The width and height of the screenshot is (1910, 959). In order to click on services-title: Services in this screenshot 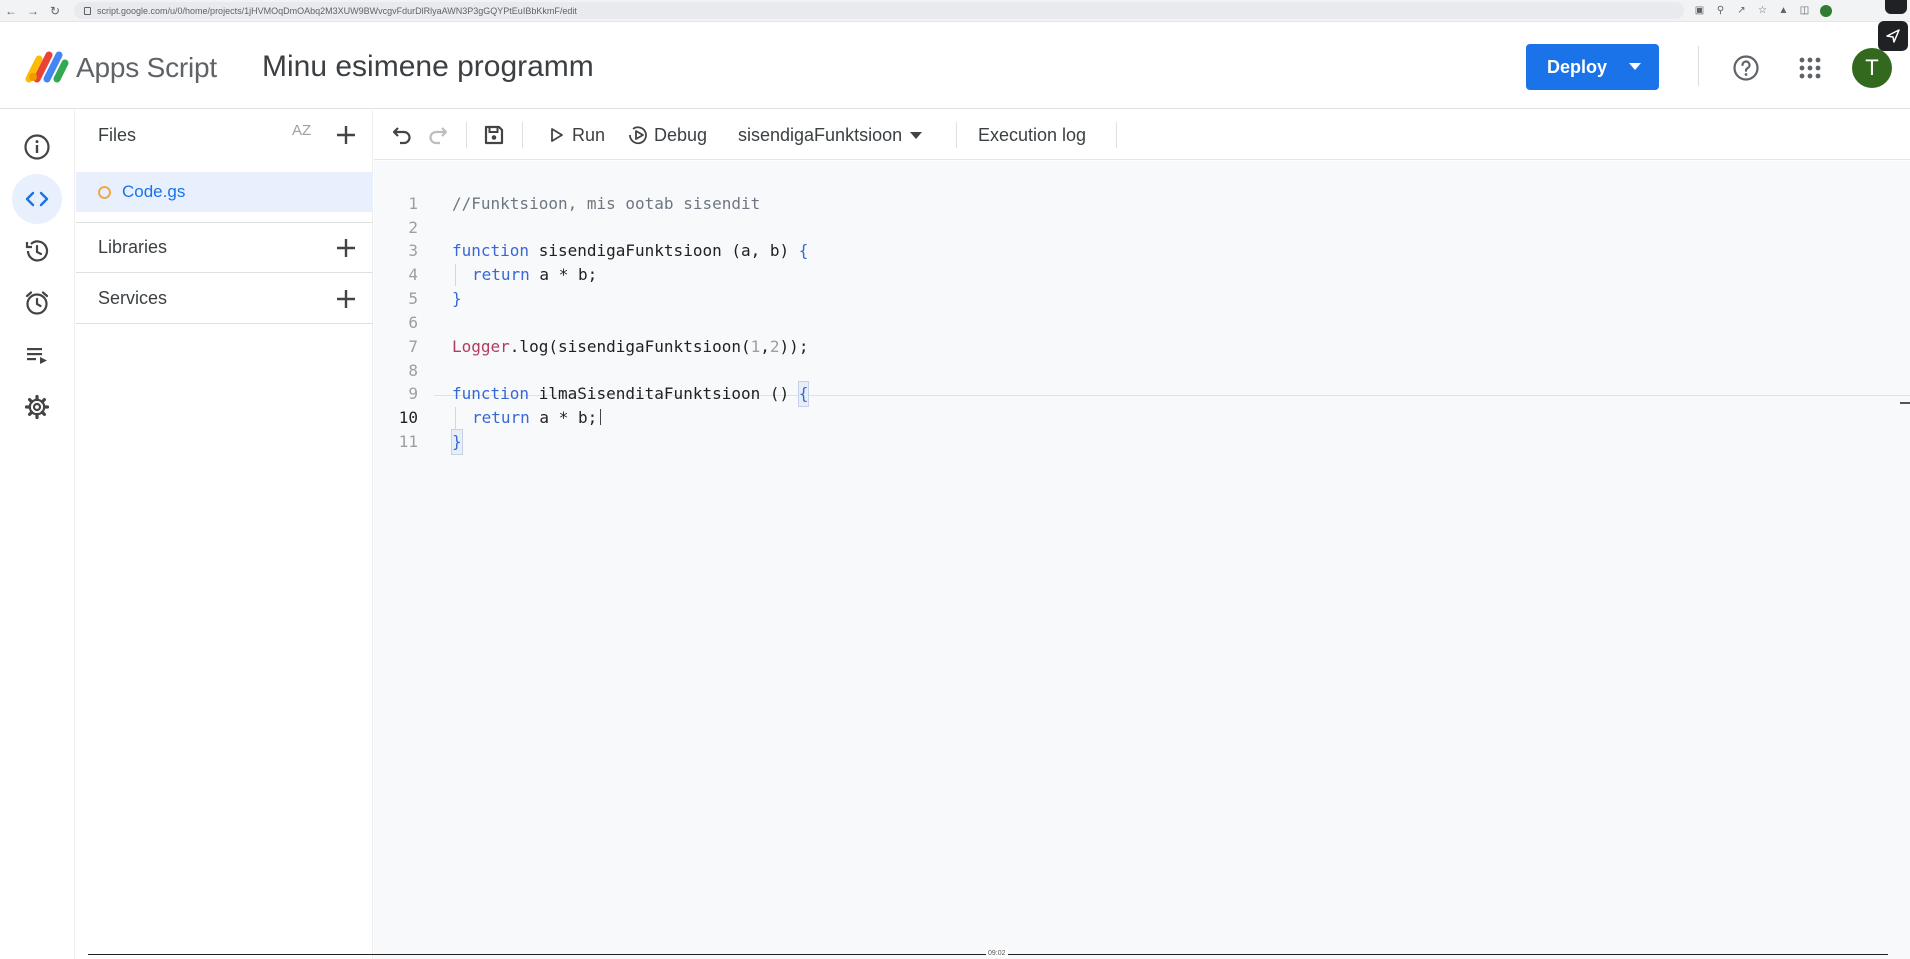, I will do `click(133, 298)`.